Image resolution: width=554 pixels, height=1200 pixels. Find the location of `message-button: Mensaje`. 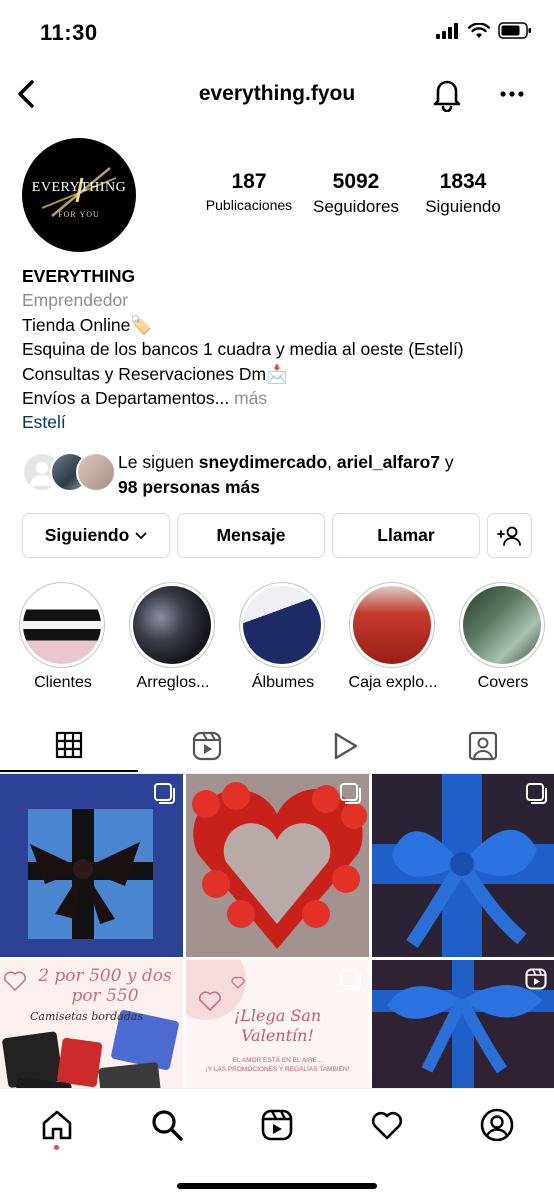

message-button: Mensaje is located at coordinates (251, 535).